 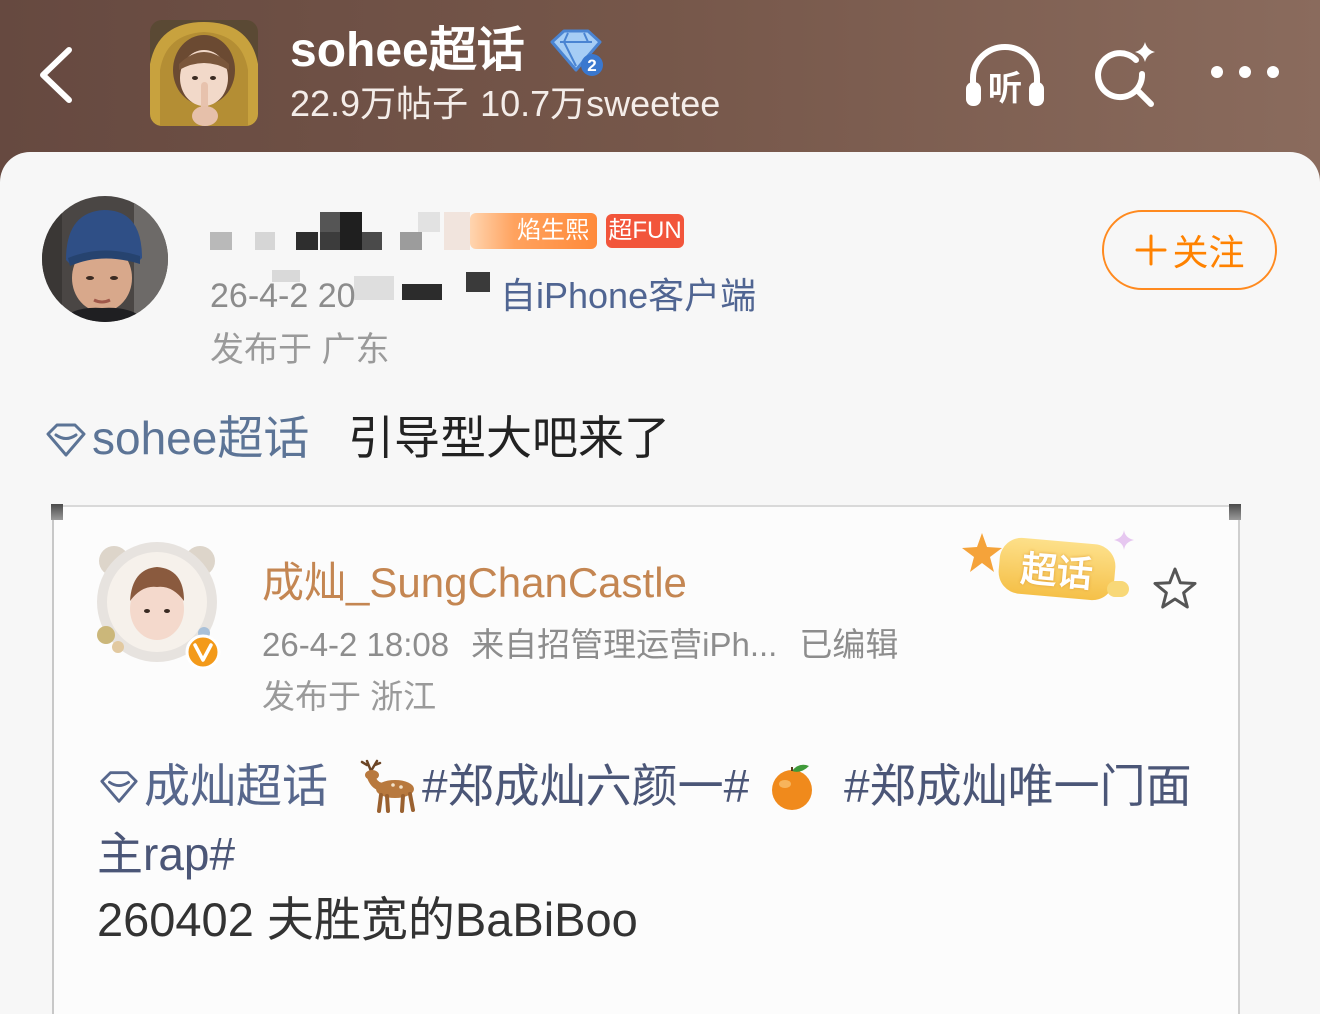 I want to click on post-time: 26-4-2 20, so click(x=283, y=296).